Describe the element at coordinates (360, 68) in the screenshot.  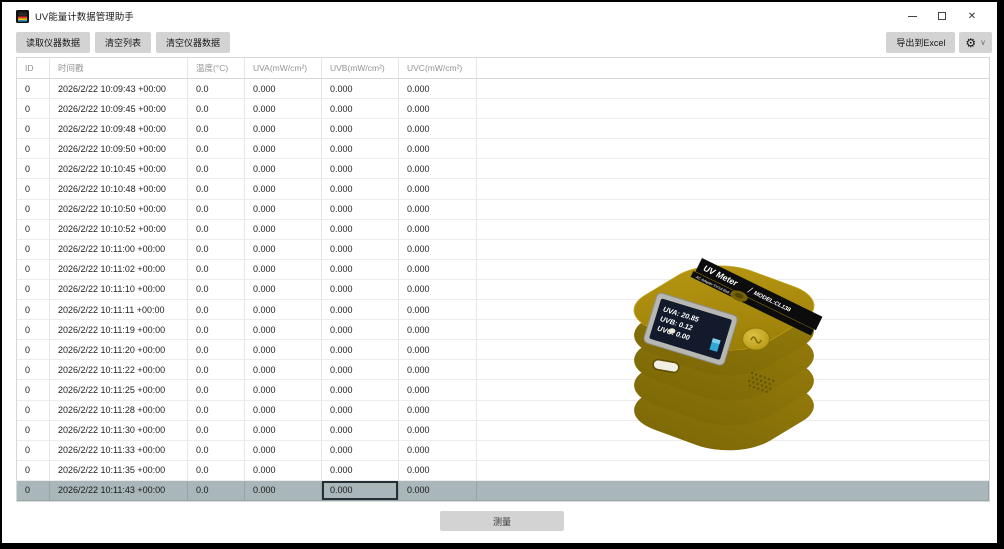
I see `column-header-UVB(mW/cm²): UVB(mW/cm²)` at that location.